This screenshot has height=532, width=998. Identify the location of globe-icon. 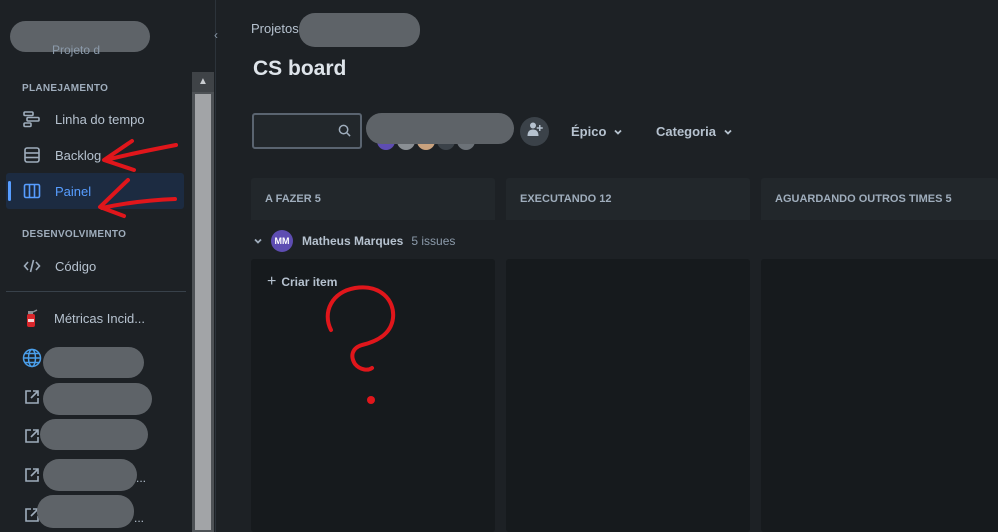
(32, 358).